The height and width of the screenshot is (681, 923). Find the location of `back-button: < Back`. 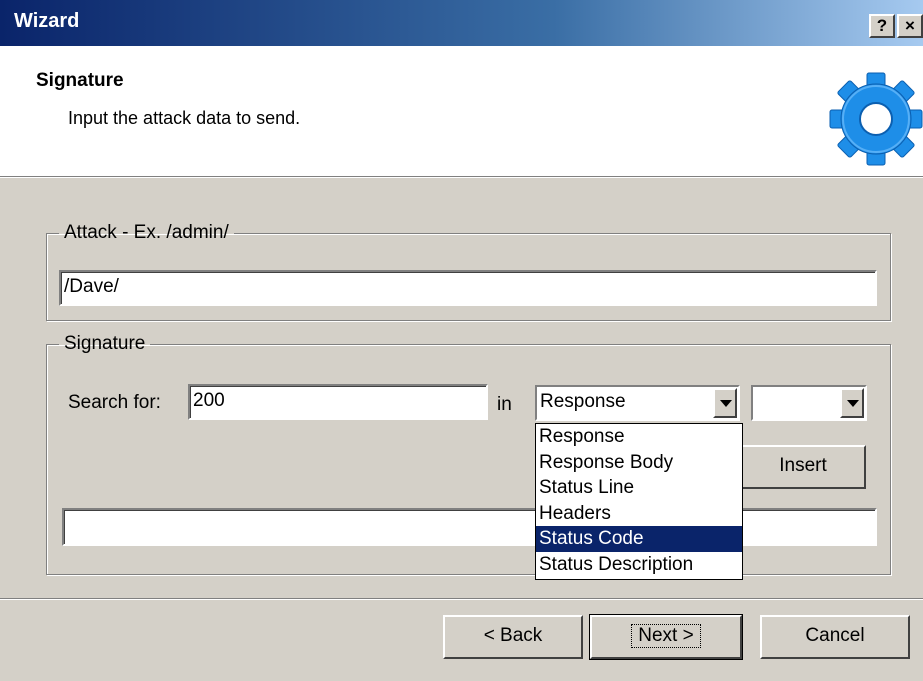

back-button: < Back is located at coordinates (513, 637).